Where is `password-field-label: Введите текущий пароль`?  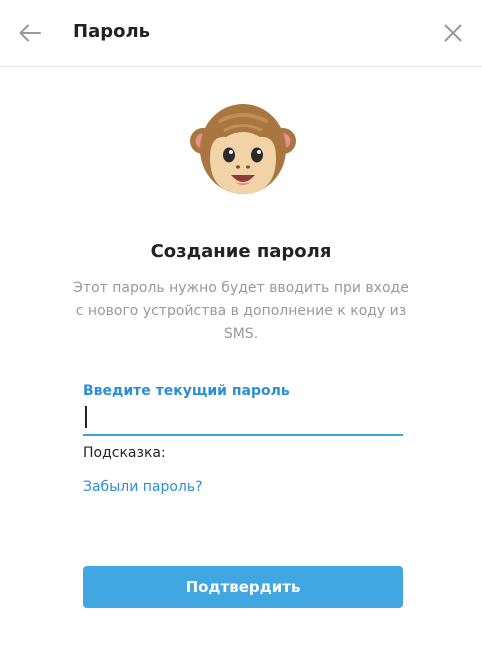
password-field-label: Введите текущий пароль is located at coordinates (186, 391).